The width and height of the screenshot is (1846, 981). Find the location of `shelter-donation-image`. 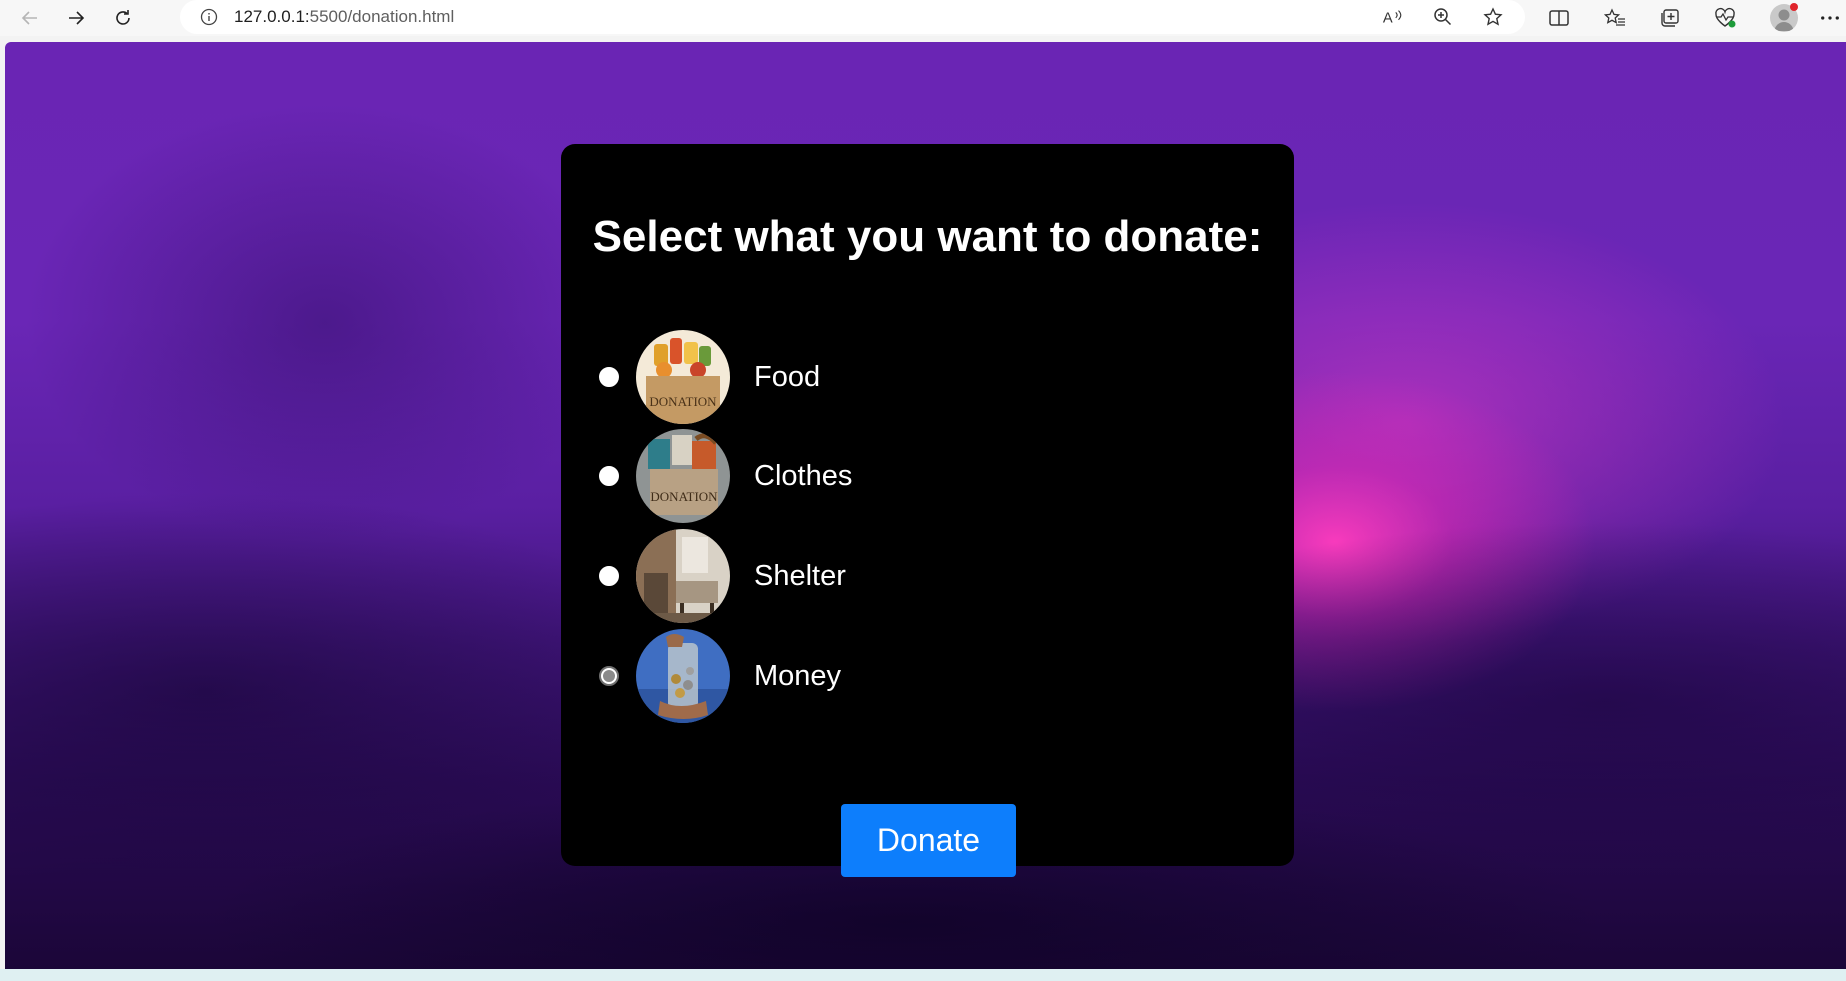

shelter-donation-image is located at coordinates (683, 576).